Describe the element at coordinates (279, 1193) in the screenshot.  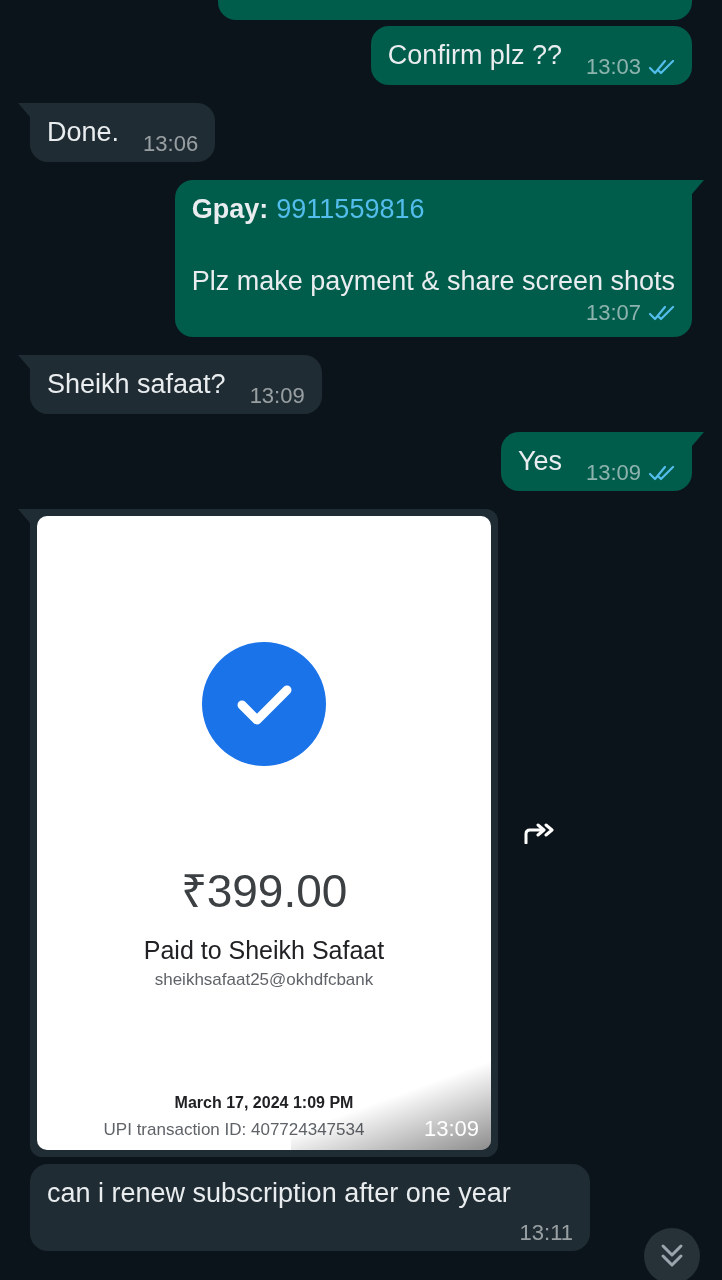
I see `message-text: can i renew subscription after one year` at that location.